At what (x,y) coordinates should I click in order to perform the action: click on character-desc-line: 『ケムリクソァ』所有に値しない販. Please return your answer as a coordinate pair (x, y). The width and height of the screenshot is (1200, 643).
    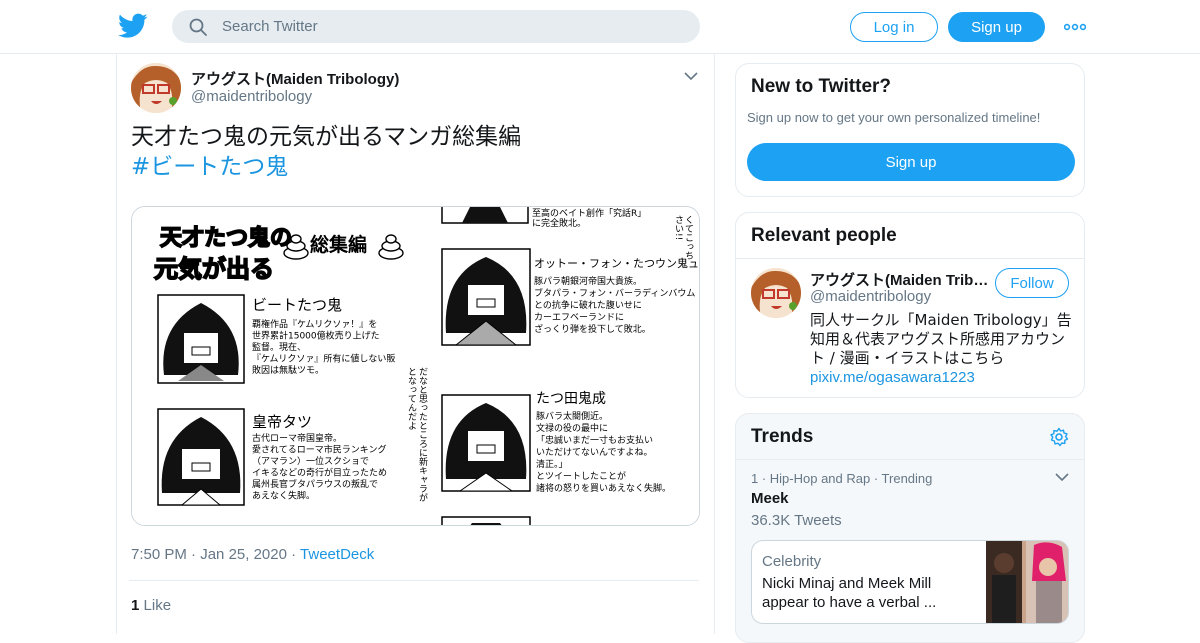
    Looking at the image, I should click on (323, 359).